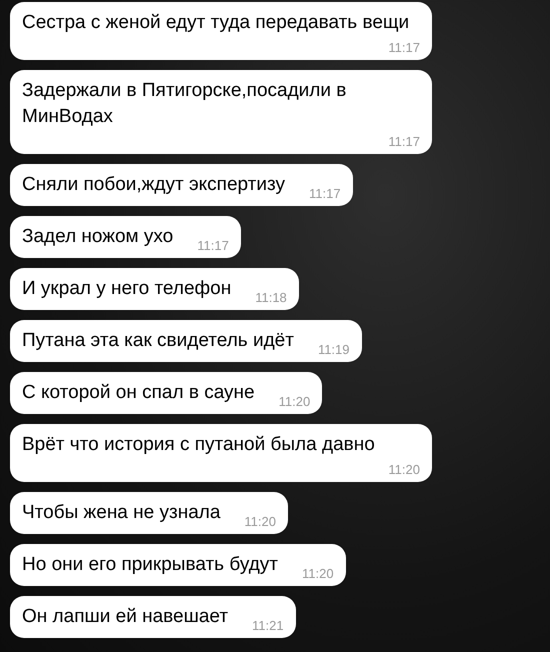 The height and width of the screenshot is (652, 550). What do you see at coordinates (158, 341) in the screenshot?
I see `message-text: Путана эта как свидетель идёт` at bounding box center [158, 341].